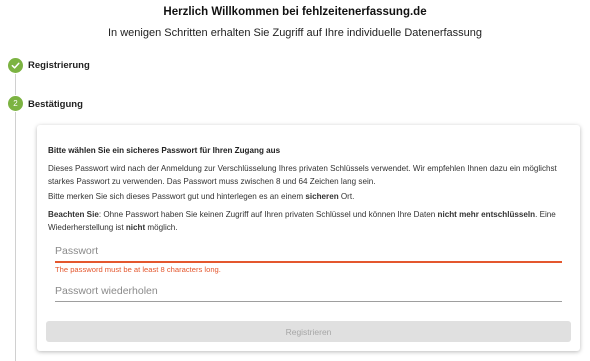 This screenshot has height=361, width=590. Describe the element at coordinates (308, 301) in the screenshot. I see `password-repeat-underline` at that location.